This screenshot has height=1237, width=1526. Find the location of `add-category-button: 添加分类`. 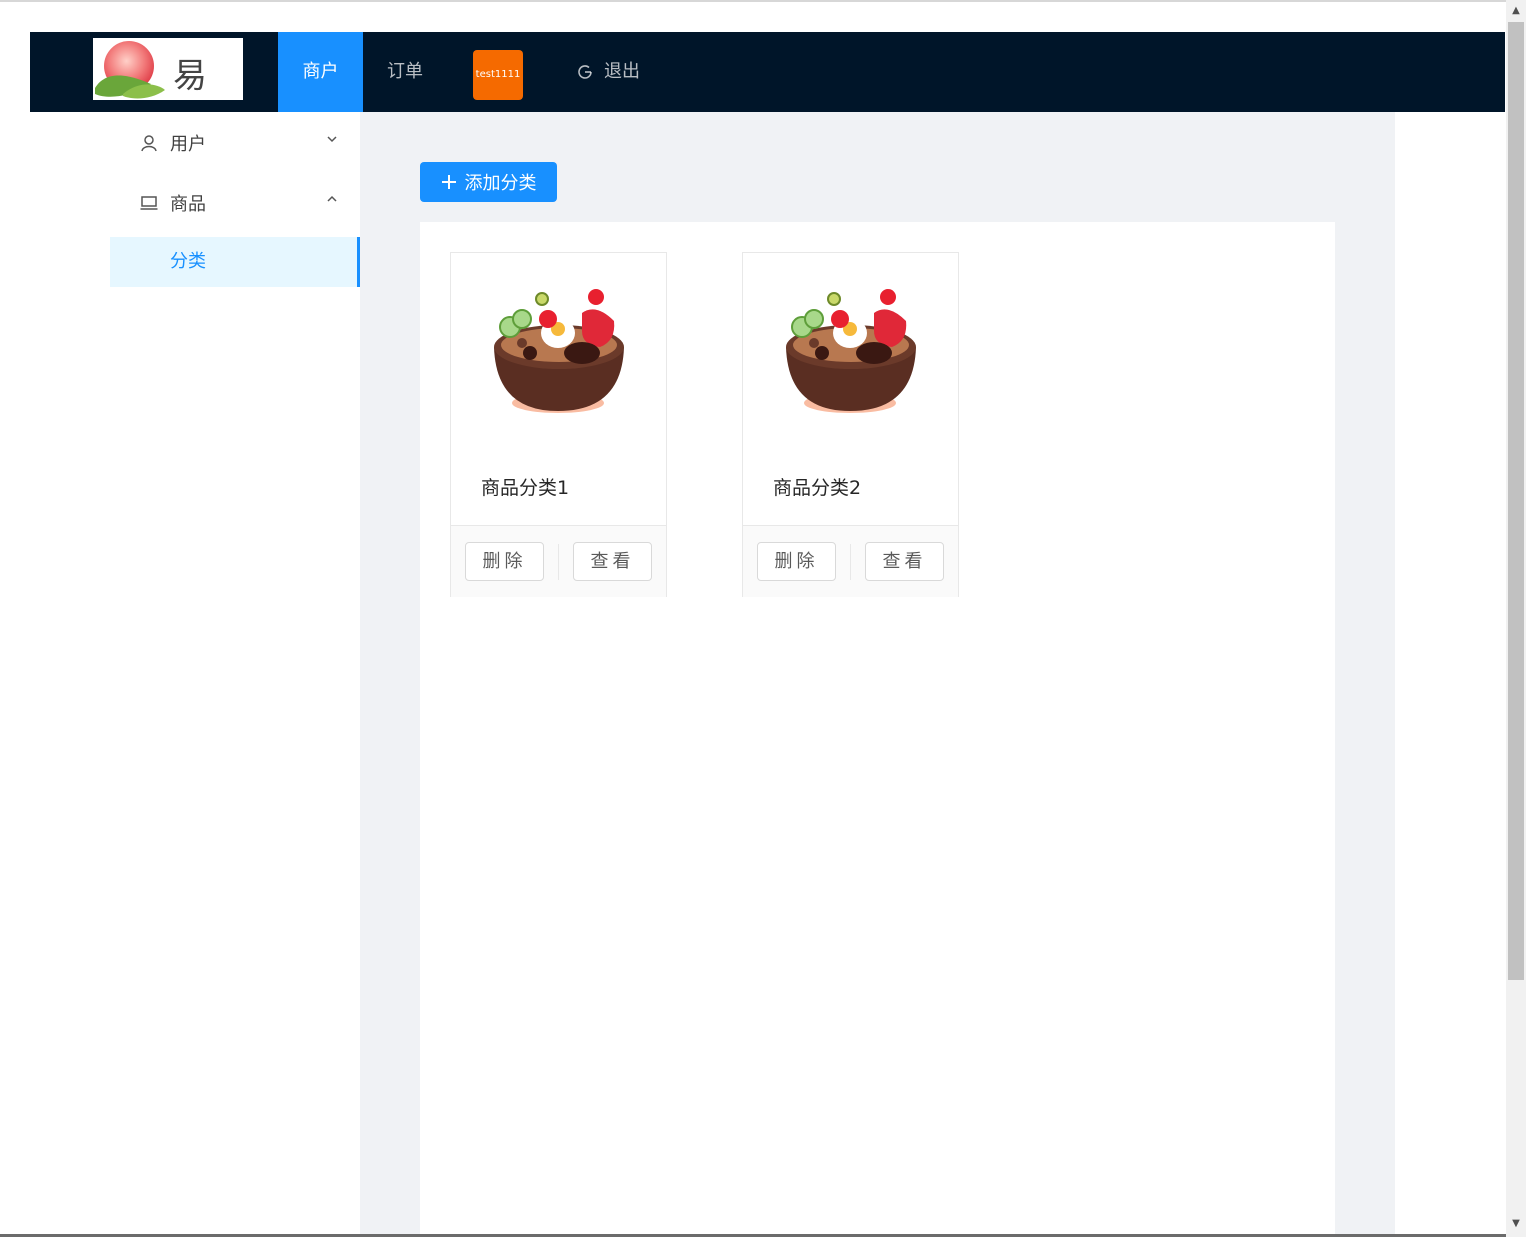

add-category-button: 添加分类 is located at coordinates (488, 182).